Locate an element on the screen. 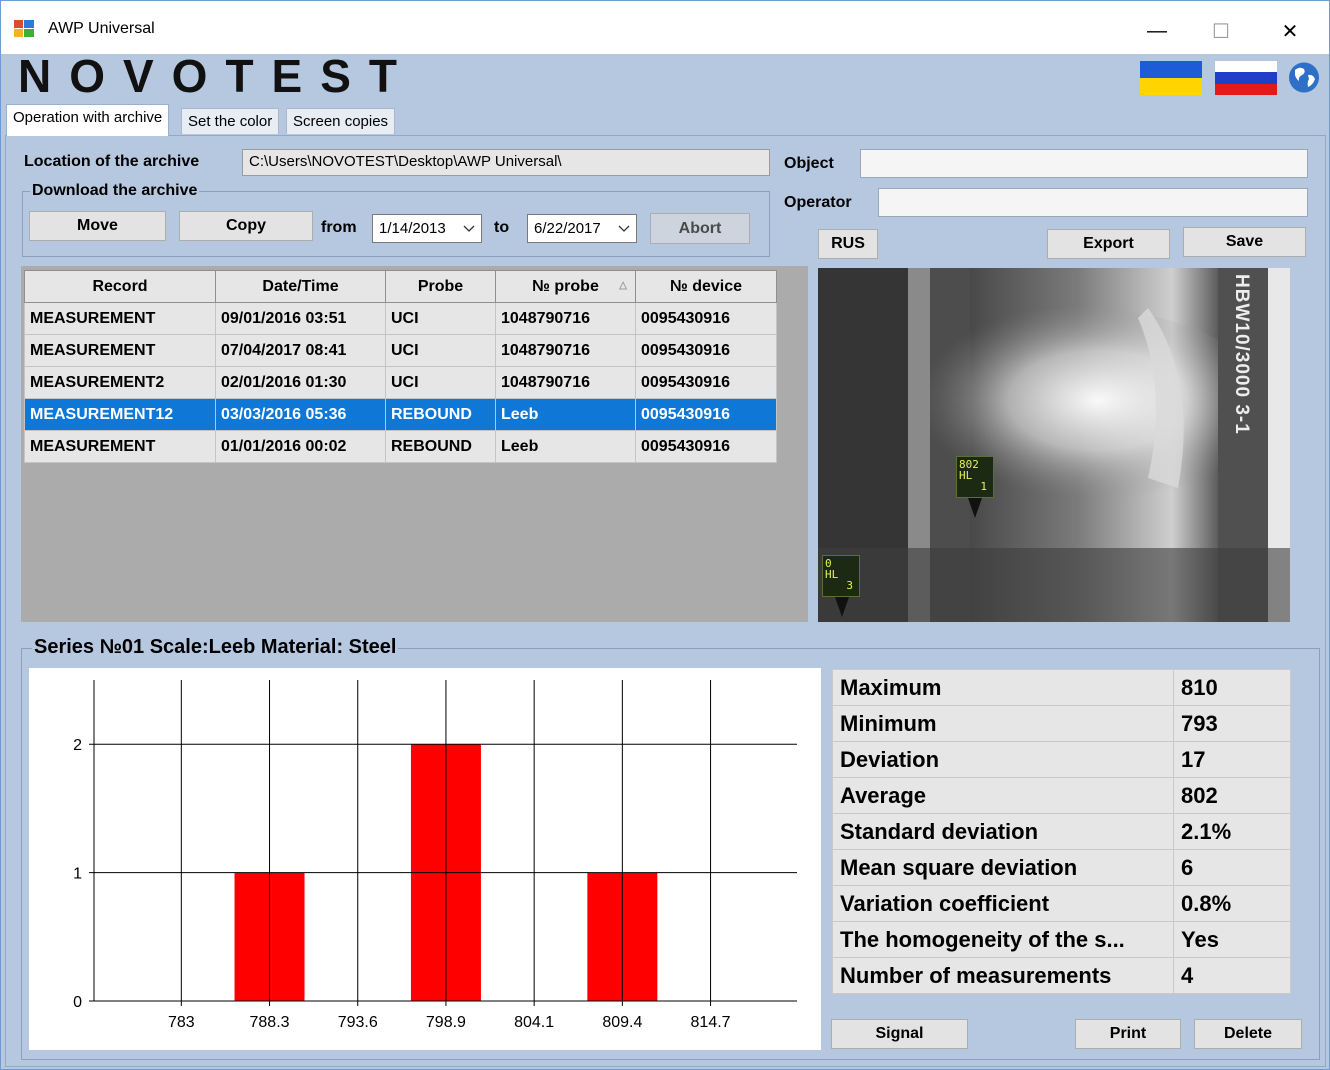  column-header-probe-no: № probe △ is located at coordinates (565, 286).